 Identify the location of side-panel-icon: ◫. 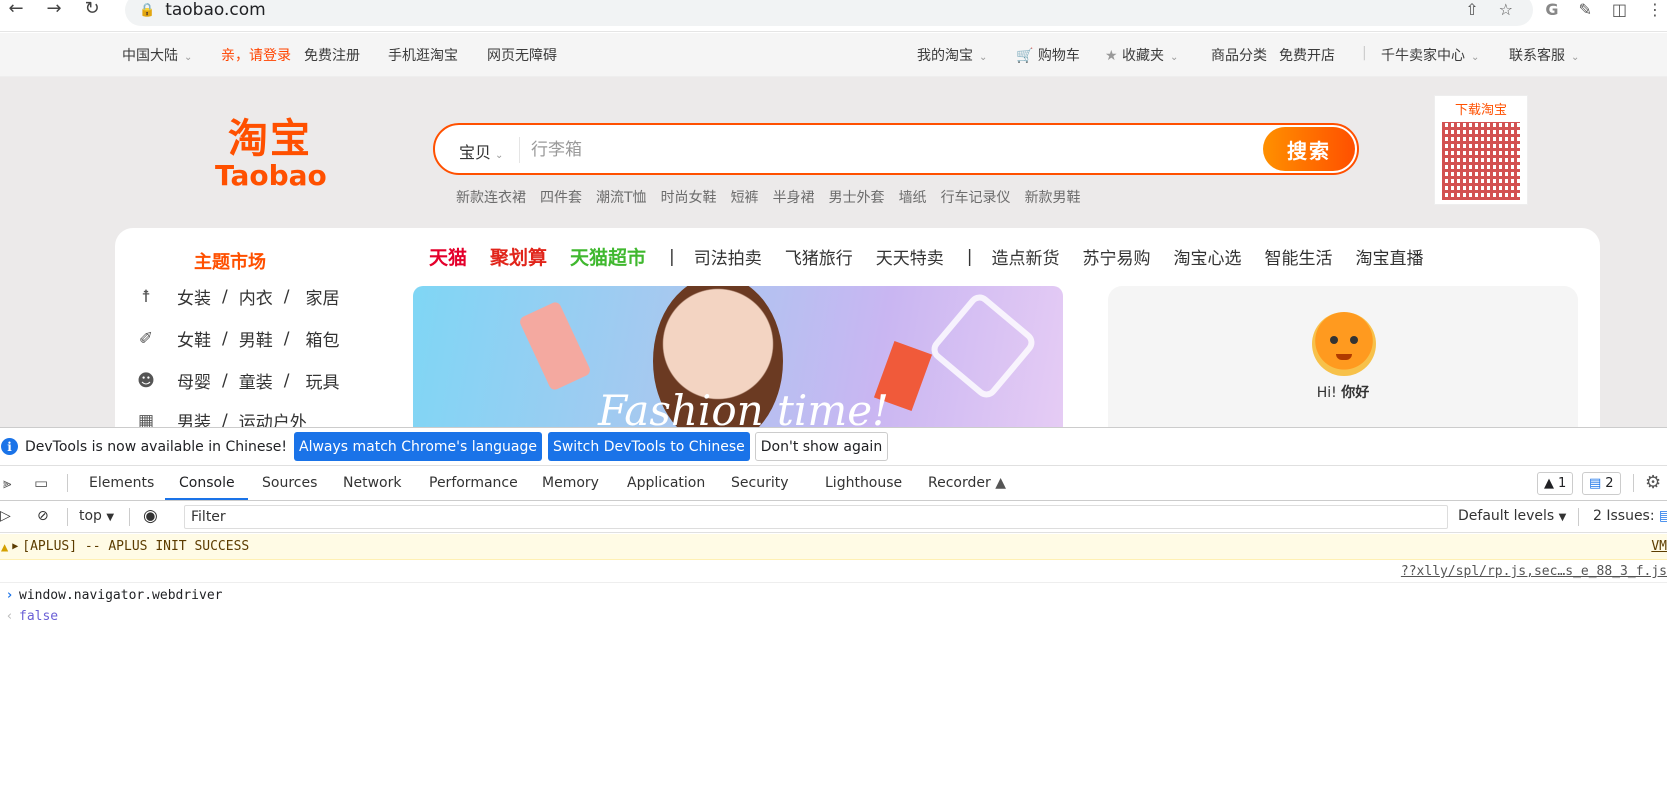
(1619, 9).